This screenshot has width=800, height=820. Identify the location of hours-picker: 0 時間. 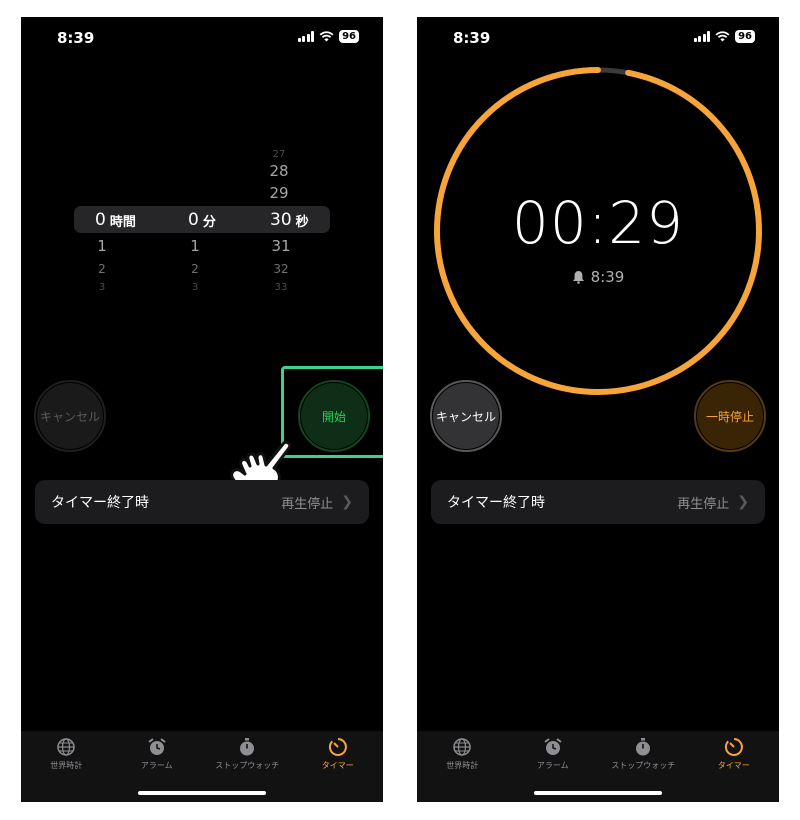
(115, 220).